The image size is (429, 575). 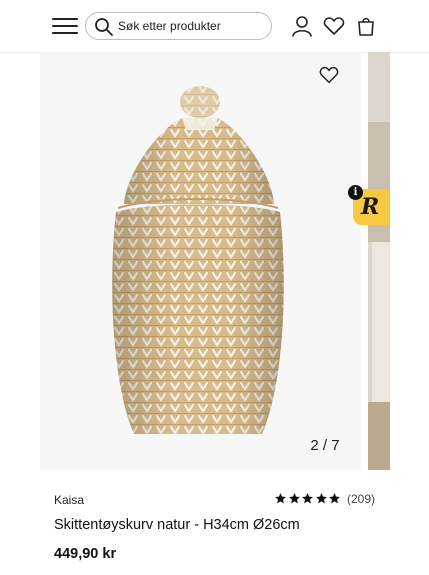 What do you see at coordinates (69, 500) in the screenshot?
I see `product-brand: Kaisa` at bounding box center [69, 500].